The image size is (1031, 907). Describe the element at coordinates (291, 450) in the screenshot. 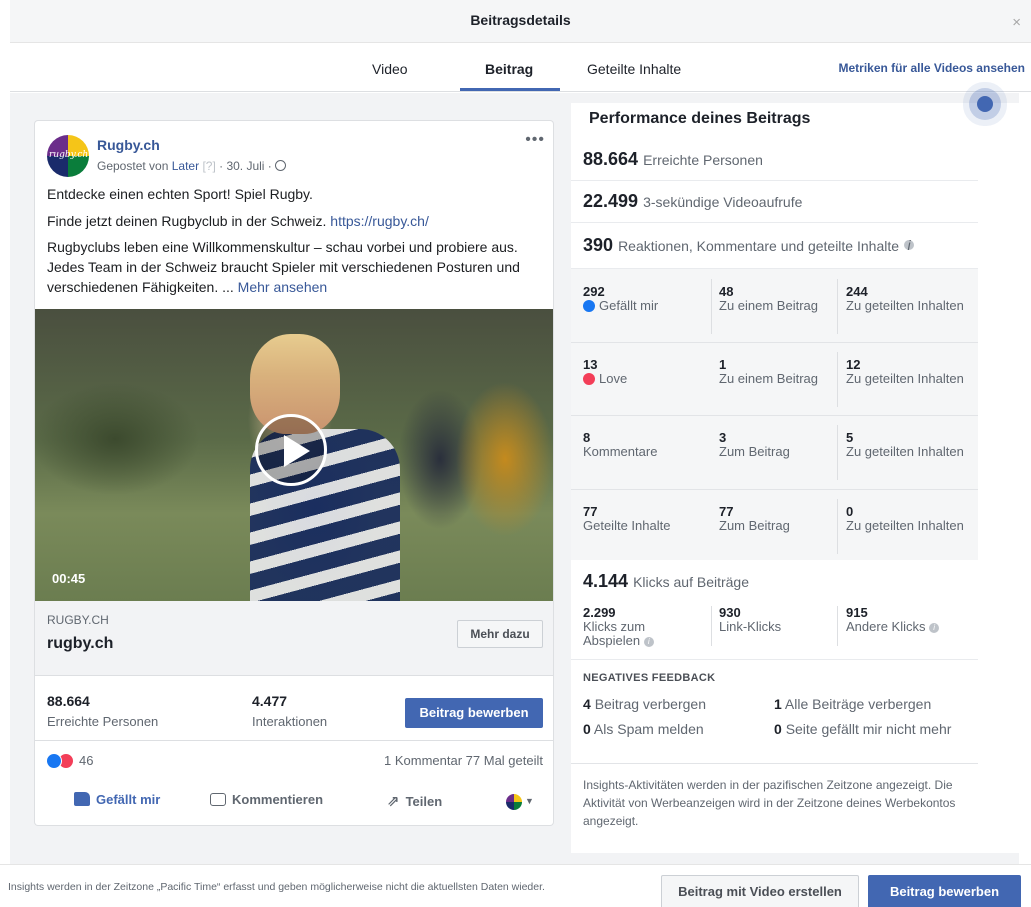

I see `play-icon` at that location.